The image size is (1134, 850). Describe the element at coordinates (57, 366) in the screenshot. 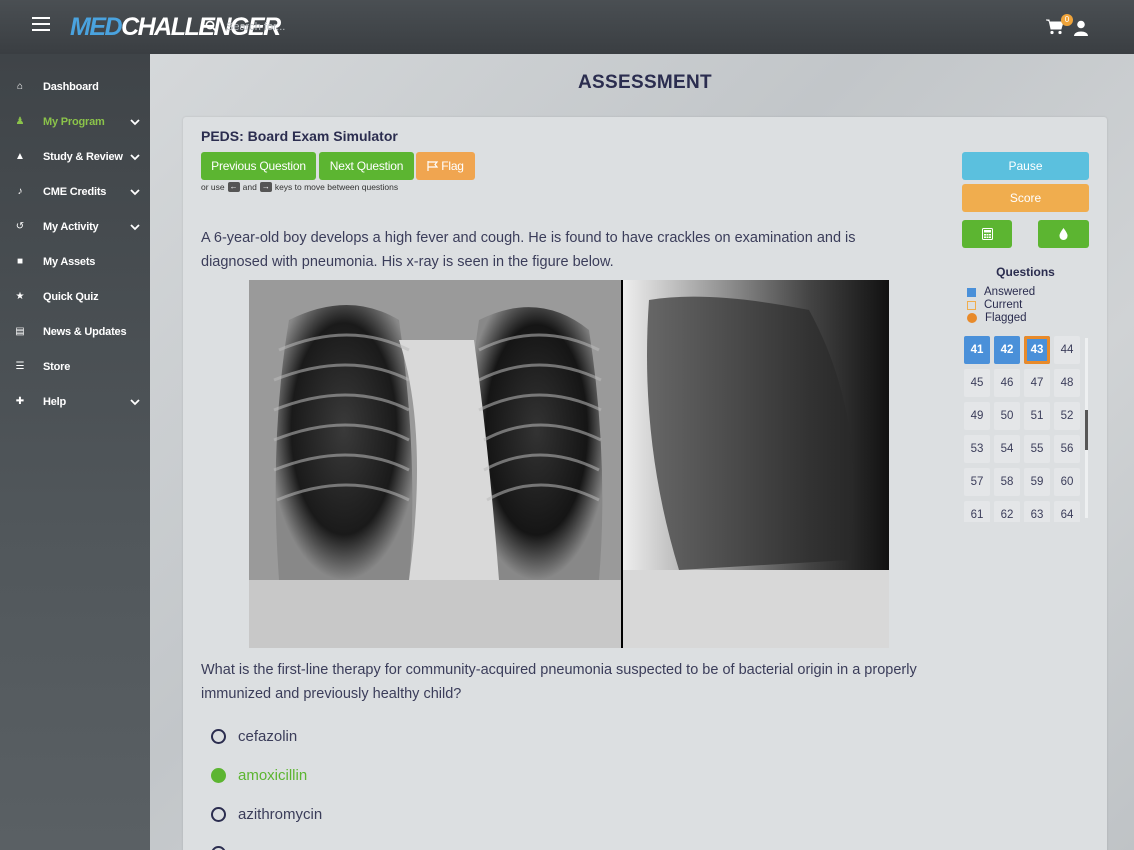

I see `sidebar-item-label: Store` at that location.